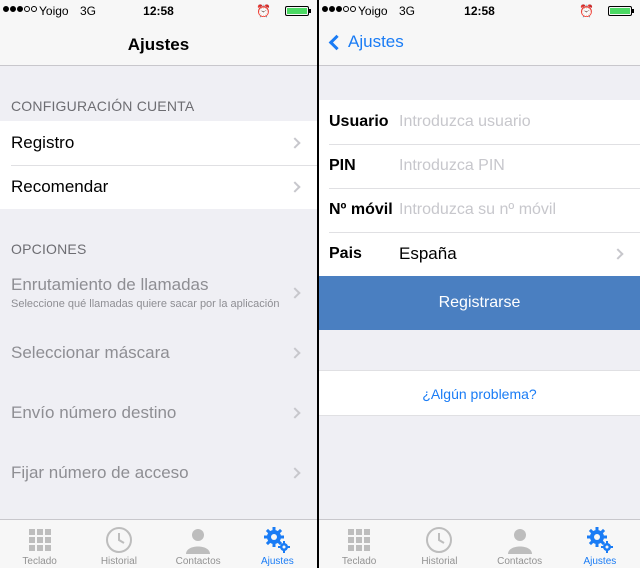  Describe the element at coordinates (479, 254) in the screenshot. I see `country-row: Pais España` at that location.